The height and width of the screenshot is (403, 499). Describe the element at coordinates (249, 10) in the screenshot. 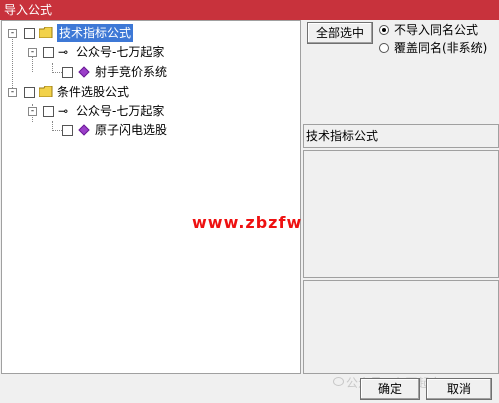

I see `window-title: 导入公式` at that location.